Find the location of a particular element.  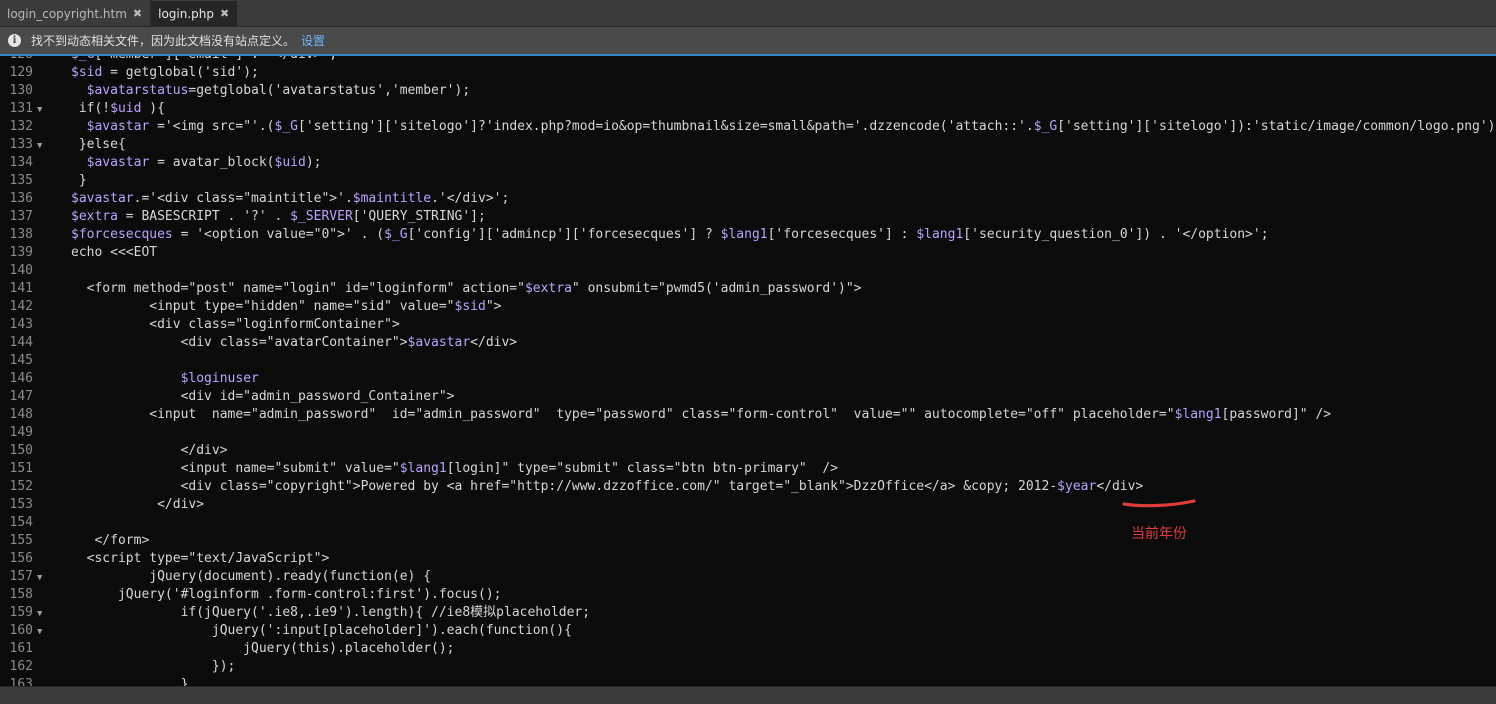

code-line: 146 $loginuser is located at coordinates (748, 379).